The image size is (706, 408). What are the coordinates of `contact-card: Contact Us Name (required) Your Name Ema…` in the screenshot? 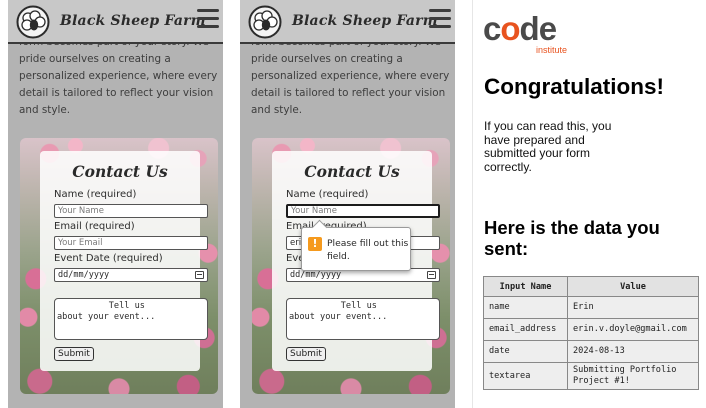 It's located at (124, 261).